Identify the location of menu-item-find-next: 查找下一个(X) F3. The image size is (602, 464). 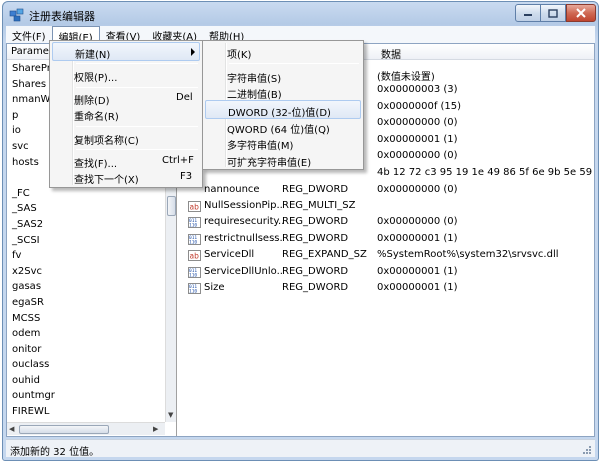
(126, 177).